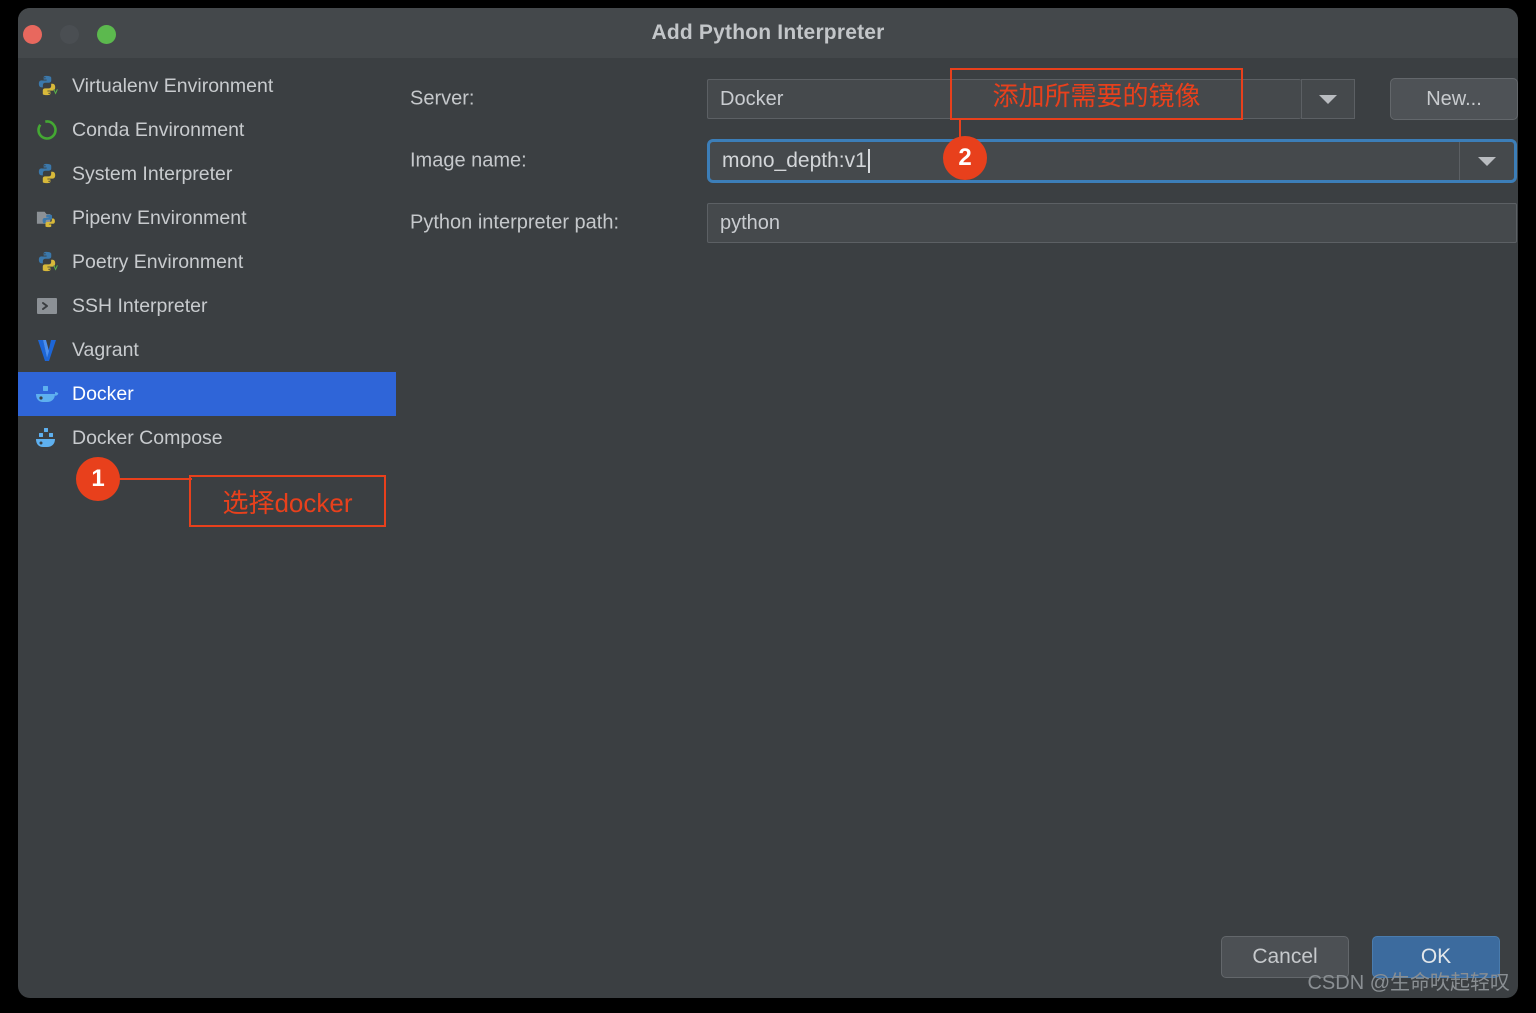 The height and width of the screenshot is (1013, 1536). I want to click on image-name-label: Image name:, so click(468, 160).